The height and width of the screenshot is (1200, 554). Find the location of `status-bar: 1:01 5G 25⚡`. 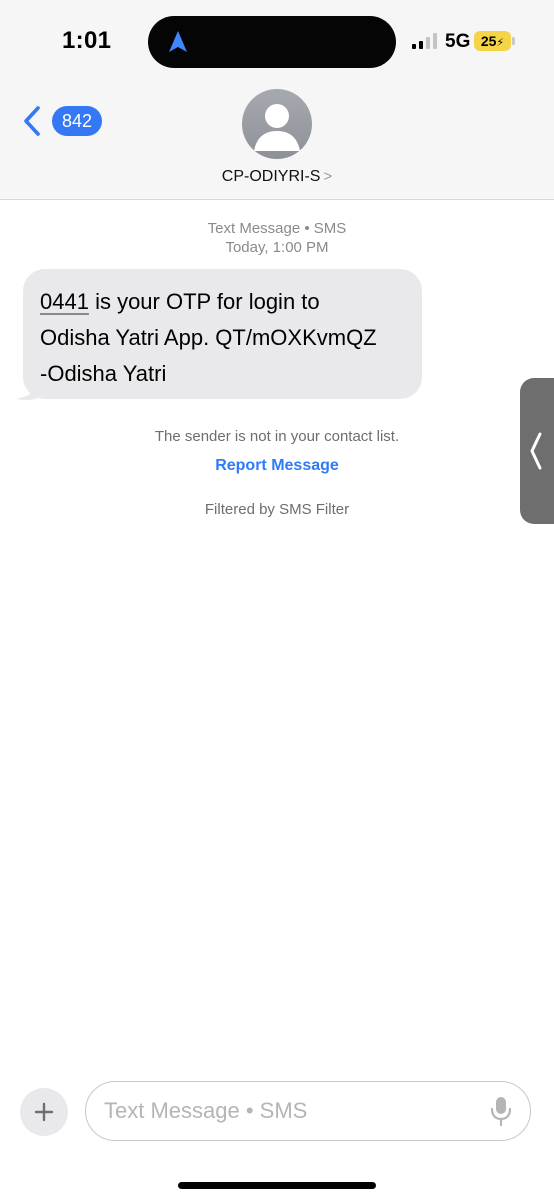

status-bar: 1:01 5G 25⚡ is located at coordinates (277, 42).